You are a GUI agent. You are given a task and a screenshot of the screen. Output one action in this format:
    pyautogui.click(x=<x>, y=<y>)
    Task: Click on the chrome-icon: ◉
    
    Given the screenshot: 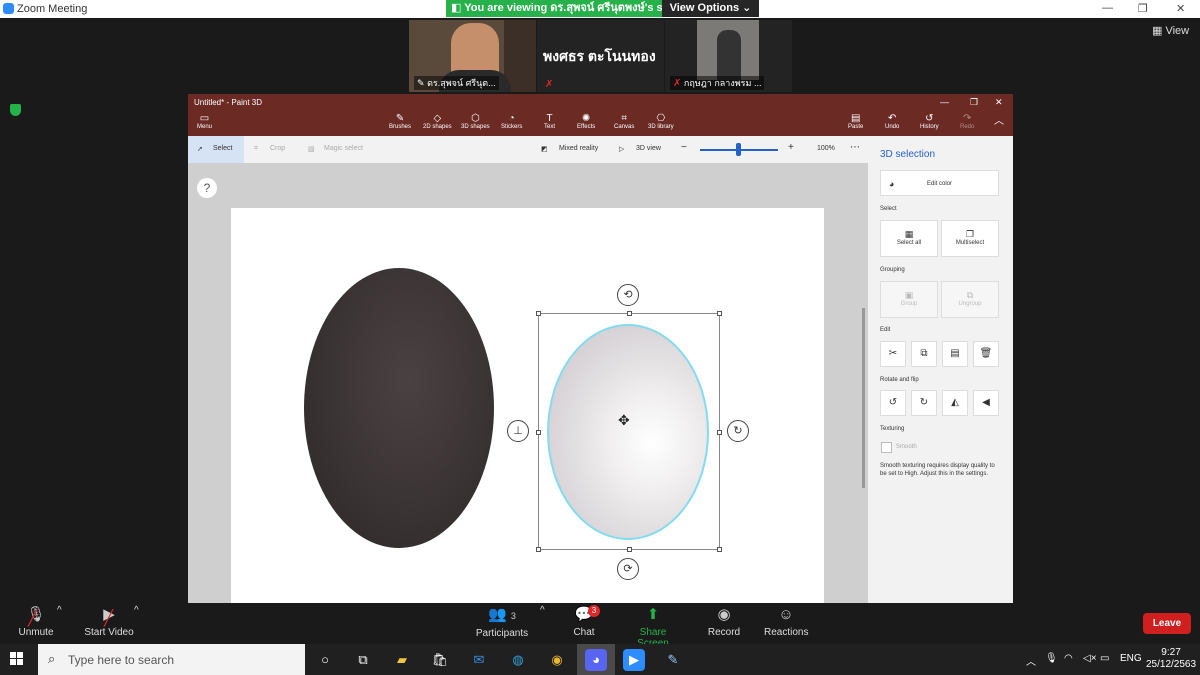 What is the action you would take?
    pyautogui.click(x=557, y=660)
    